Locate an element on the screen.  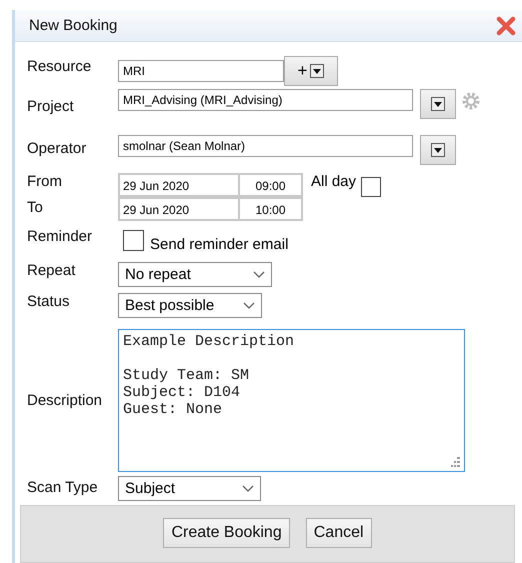
checkbox-label: All day is located at coordinates (333, 181).